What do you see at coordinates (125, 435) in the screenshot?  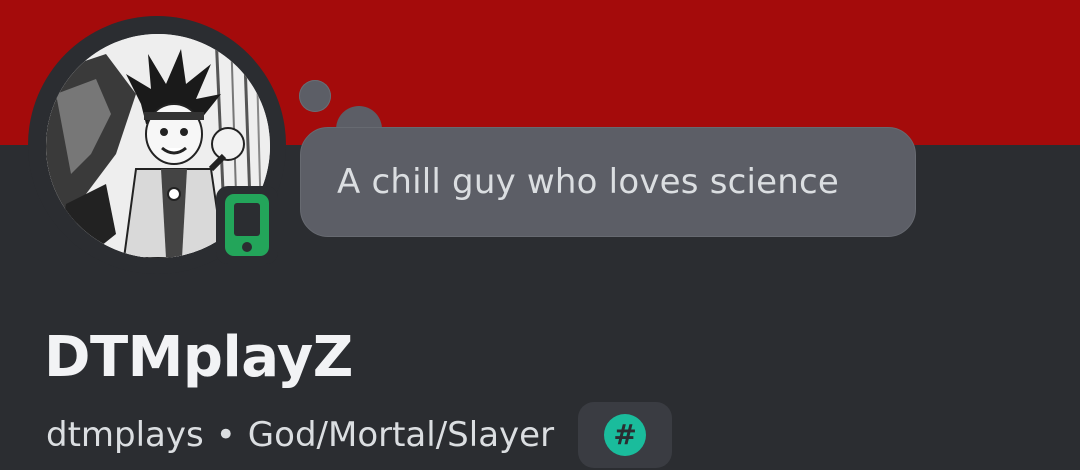 I see `username: dtmplays` at bounding box center [125, 435].